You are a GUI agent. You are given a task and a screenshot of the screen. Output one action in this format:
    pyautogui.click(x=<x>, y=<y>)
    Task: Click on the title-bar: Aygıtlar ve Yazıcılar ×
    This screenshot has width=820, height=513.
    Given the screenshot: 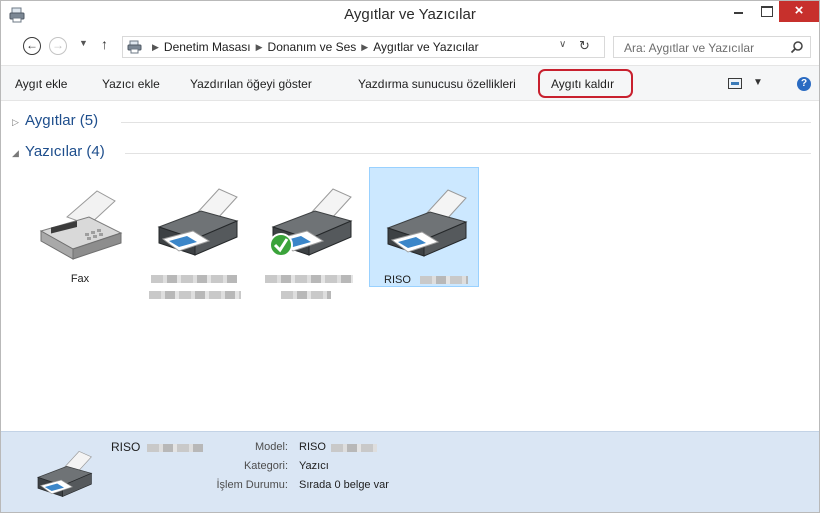 What is the action you would take?
    pyautogui.click(x=410, y=15)
    